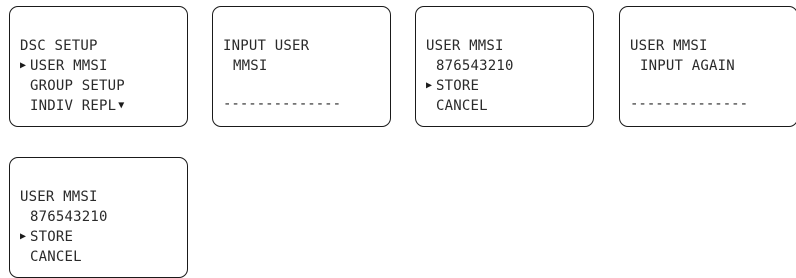 This screenshot has height=278, width=796. I want to click on screen-title: INPUT USER, so click(266, 46).